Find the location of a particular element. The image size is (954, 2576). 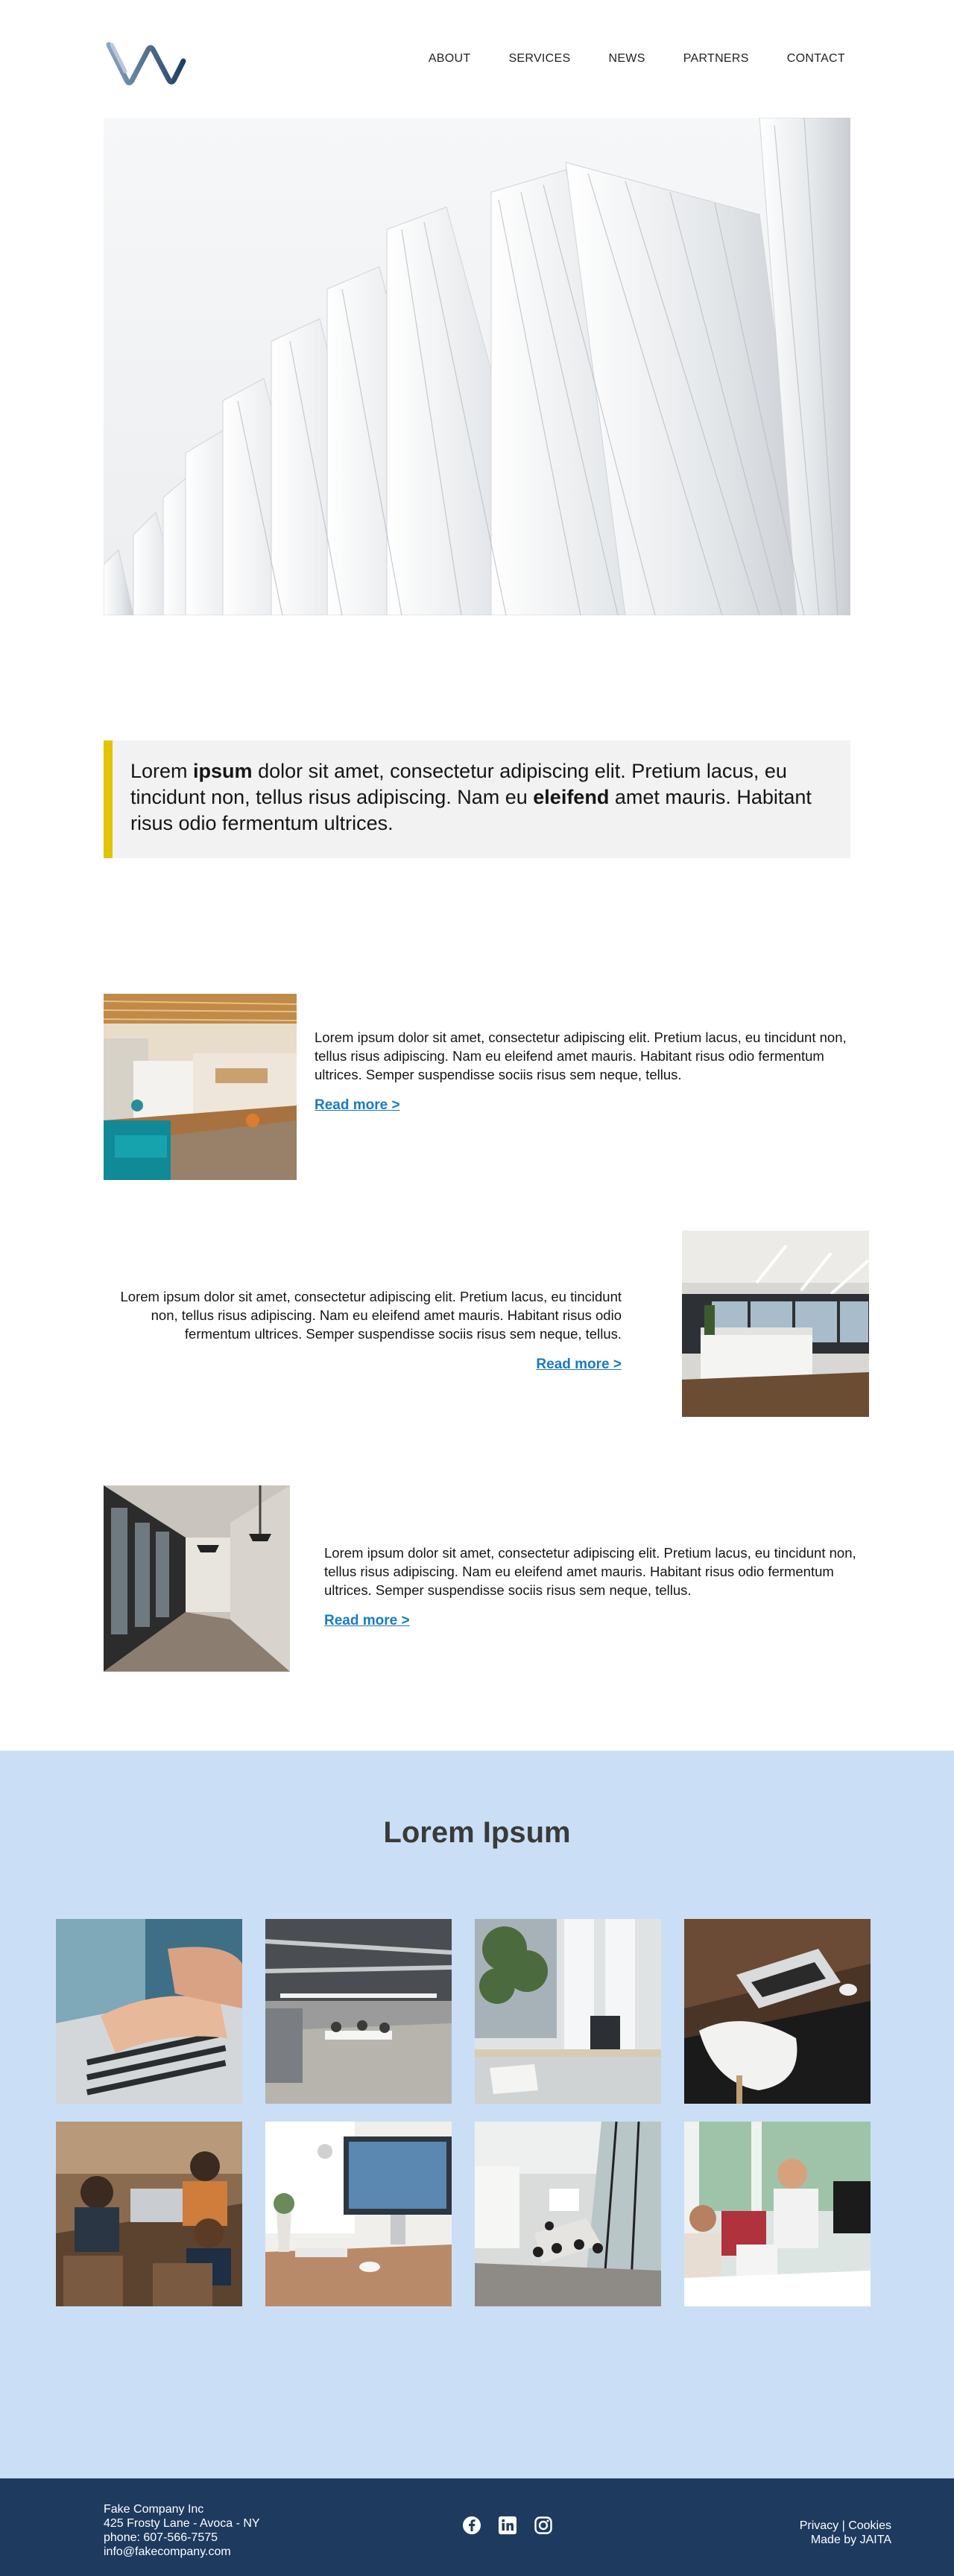

company-logo is located at coordinates (146, 63).